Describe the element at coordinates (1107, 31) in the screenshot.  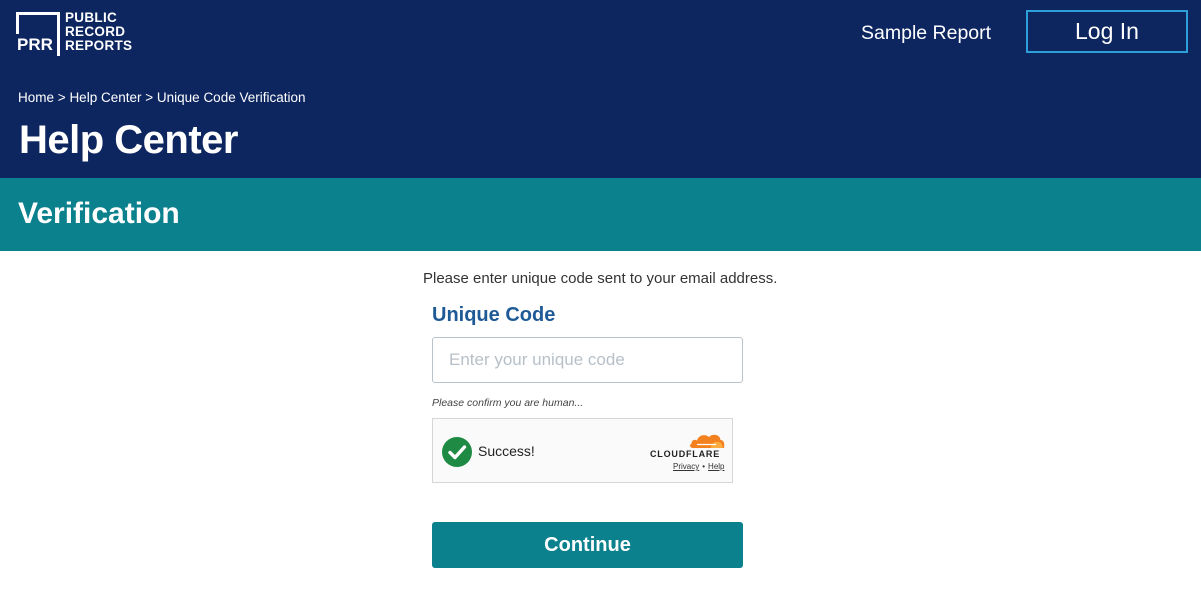
I see `login-button: Log In` at that location.